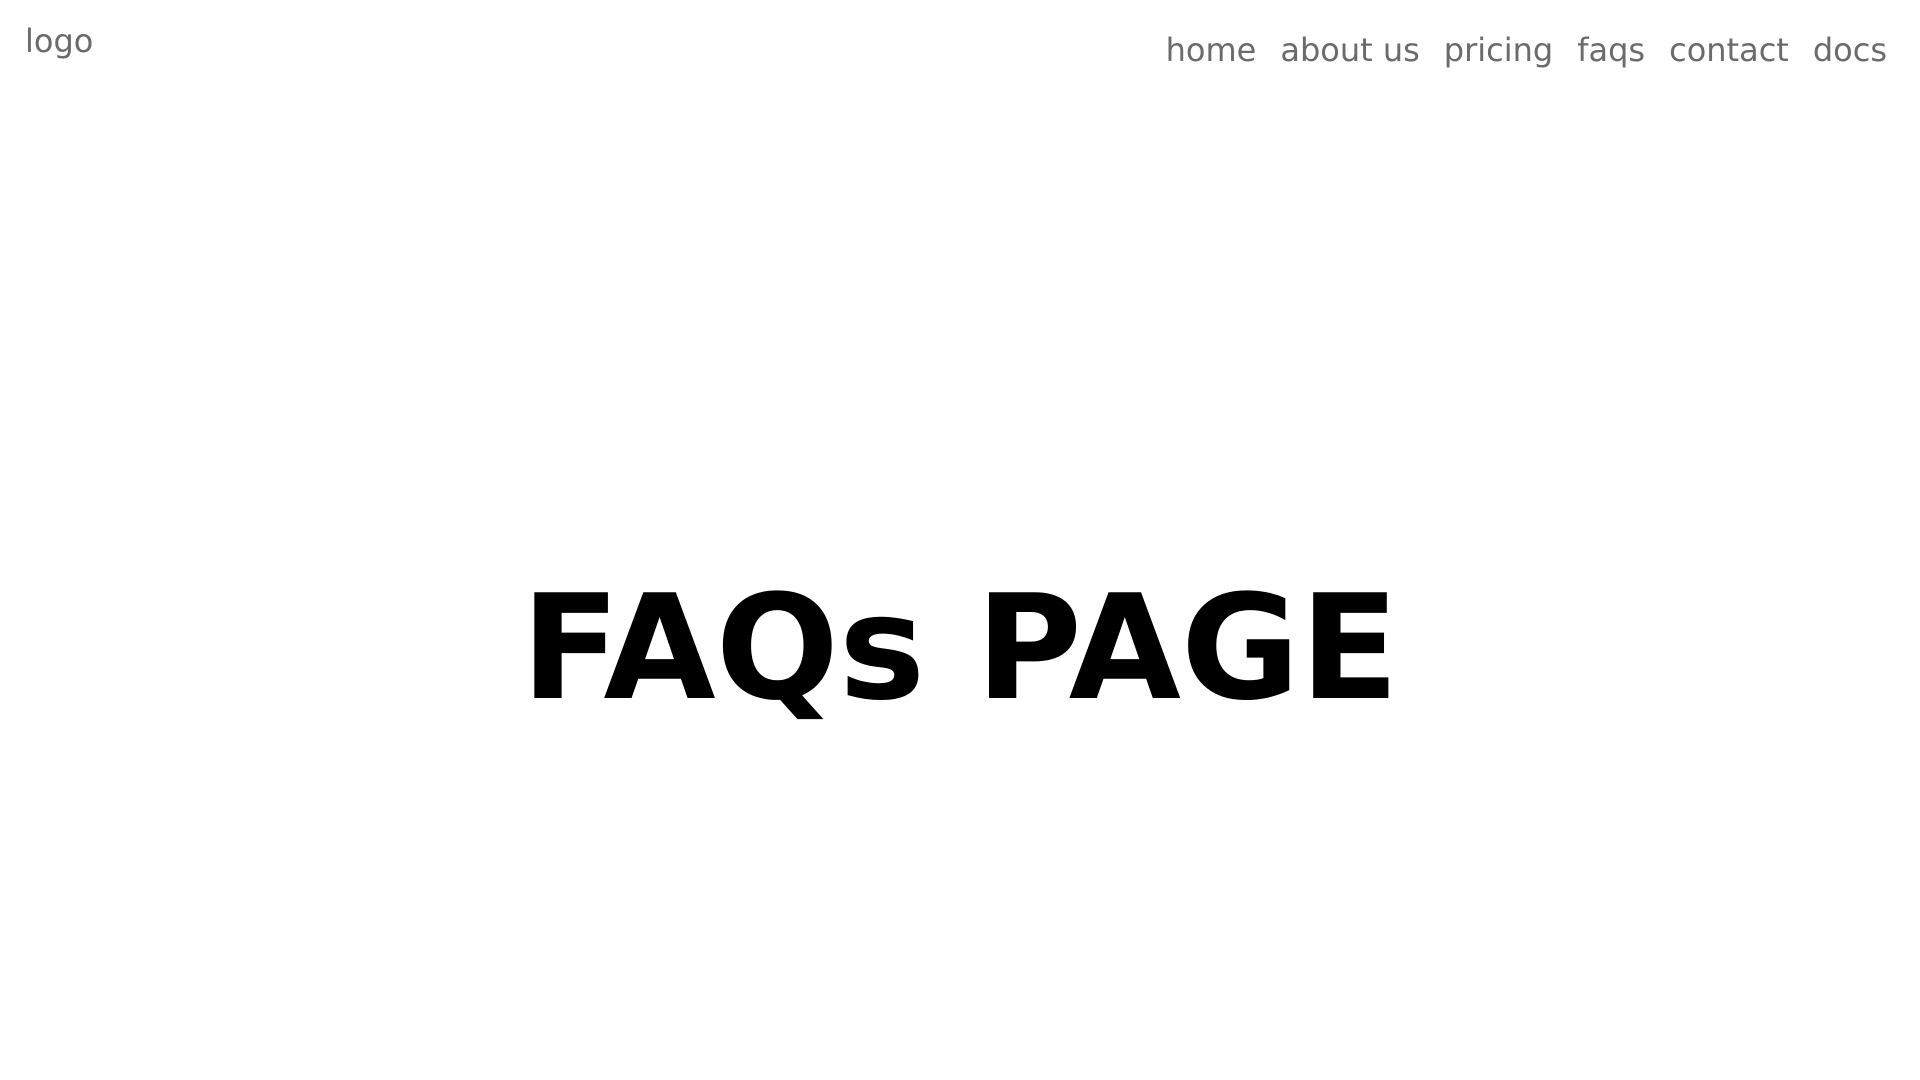 This screenshot has height=1080, width=1920. I want to click on logo: logo, so click(59, 41).